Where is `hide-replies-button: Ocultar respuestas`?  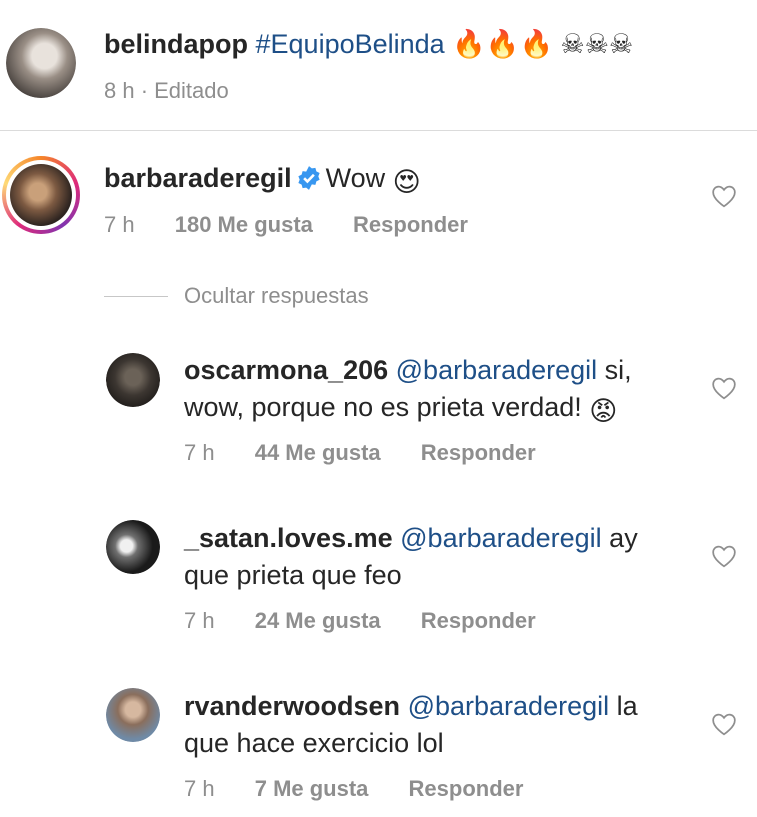
hide-replies-button: Ocultar respuestas is located at coordinates (276, 296).